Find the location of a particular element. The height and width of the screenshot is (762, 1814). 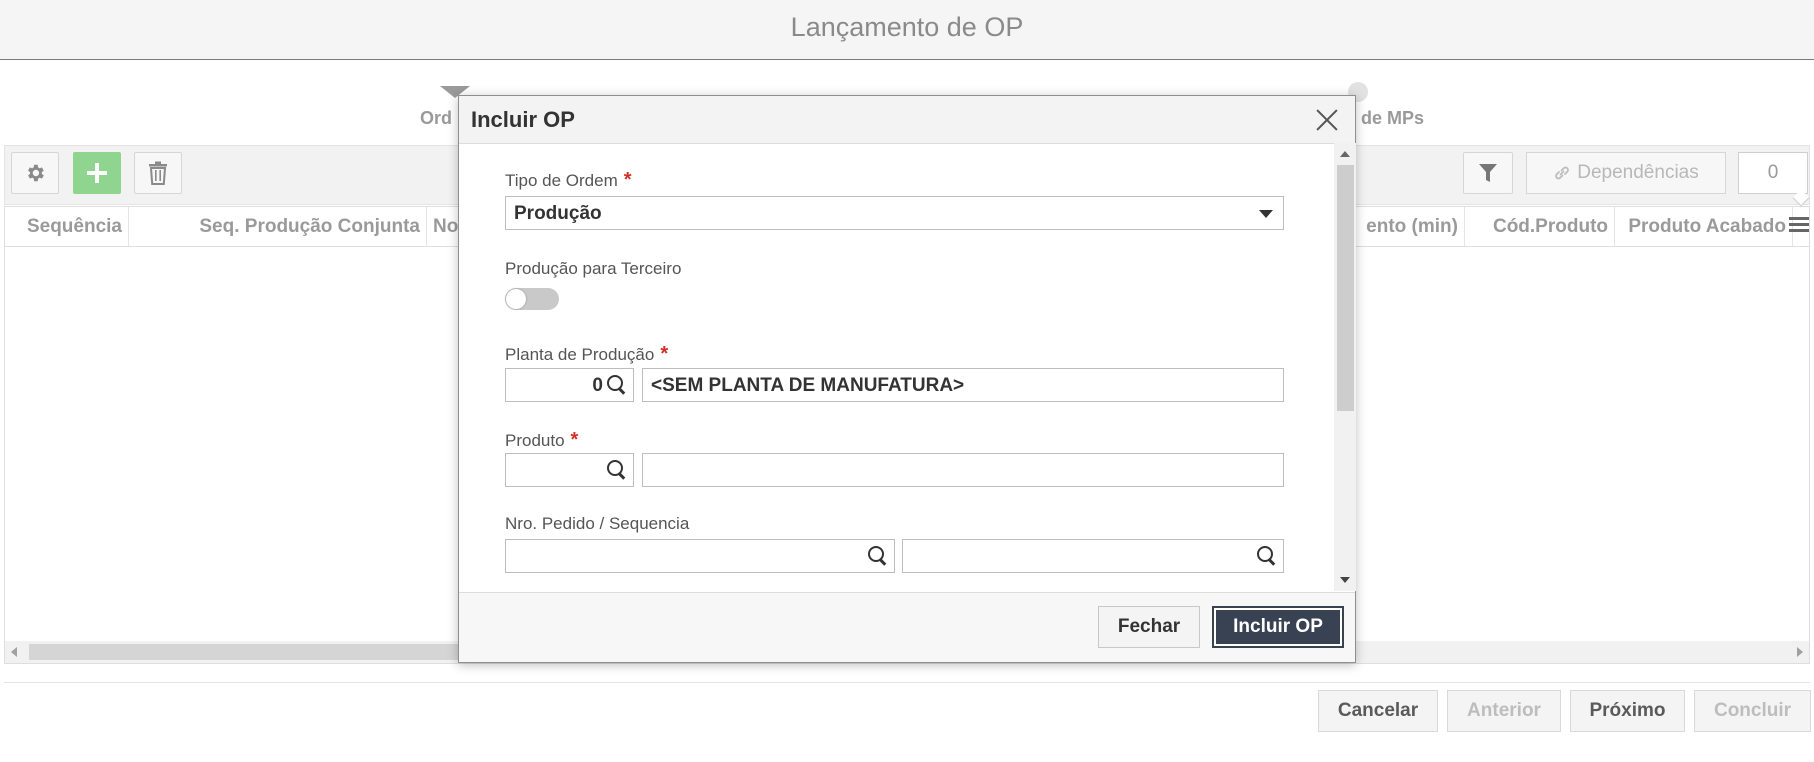

pedido-label: Nro. Pedido / Sequencia is located at coordinates (597, 523).